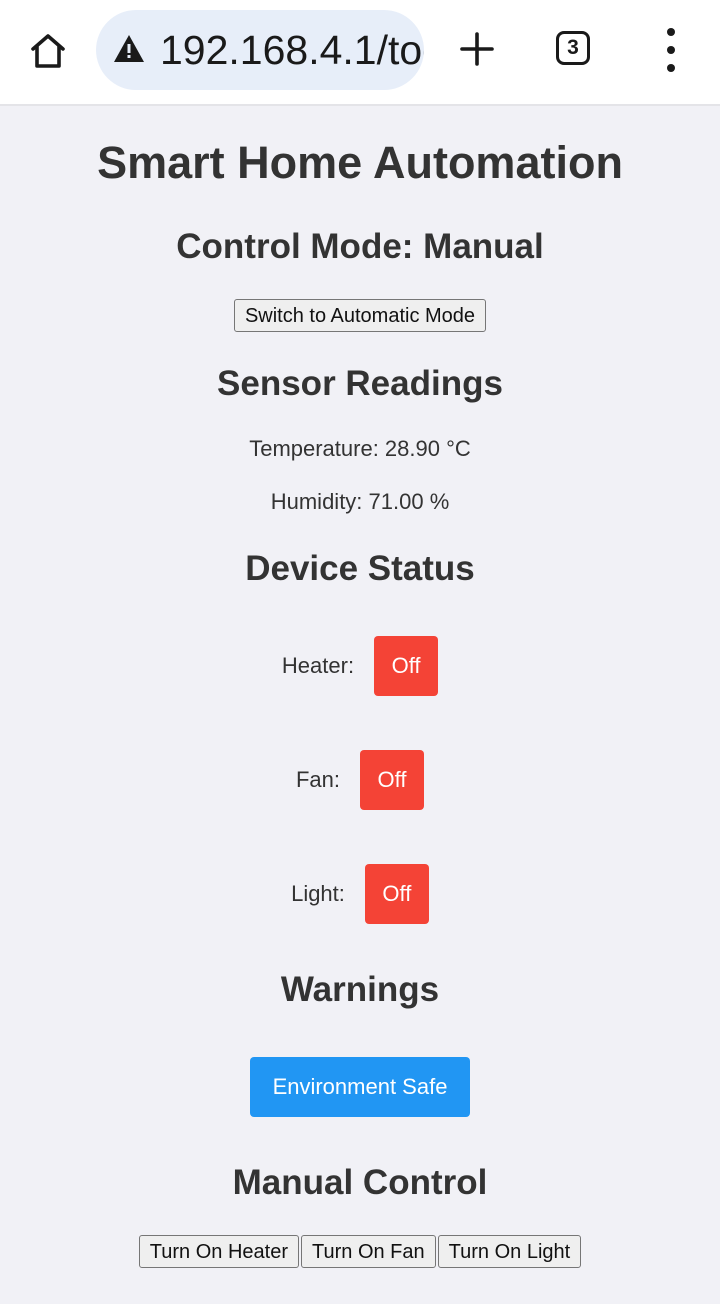 The height and width of the screenshot is (1304, 720). I want to click on home-button, so click(48, 51).